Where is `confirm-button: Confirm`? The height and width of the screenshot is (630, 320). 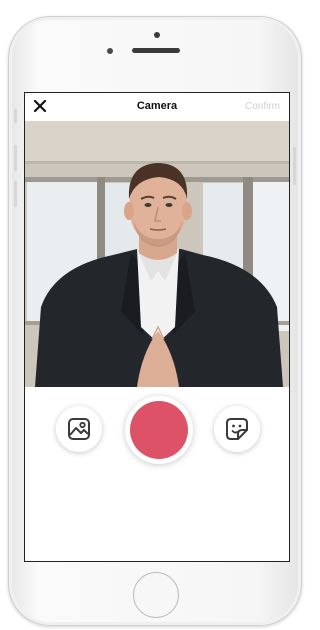
confirm-button: Confirm is located at coordinates (262, 106).